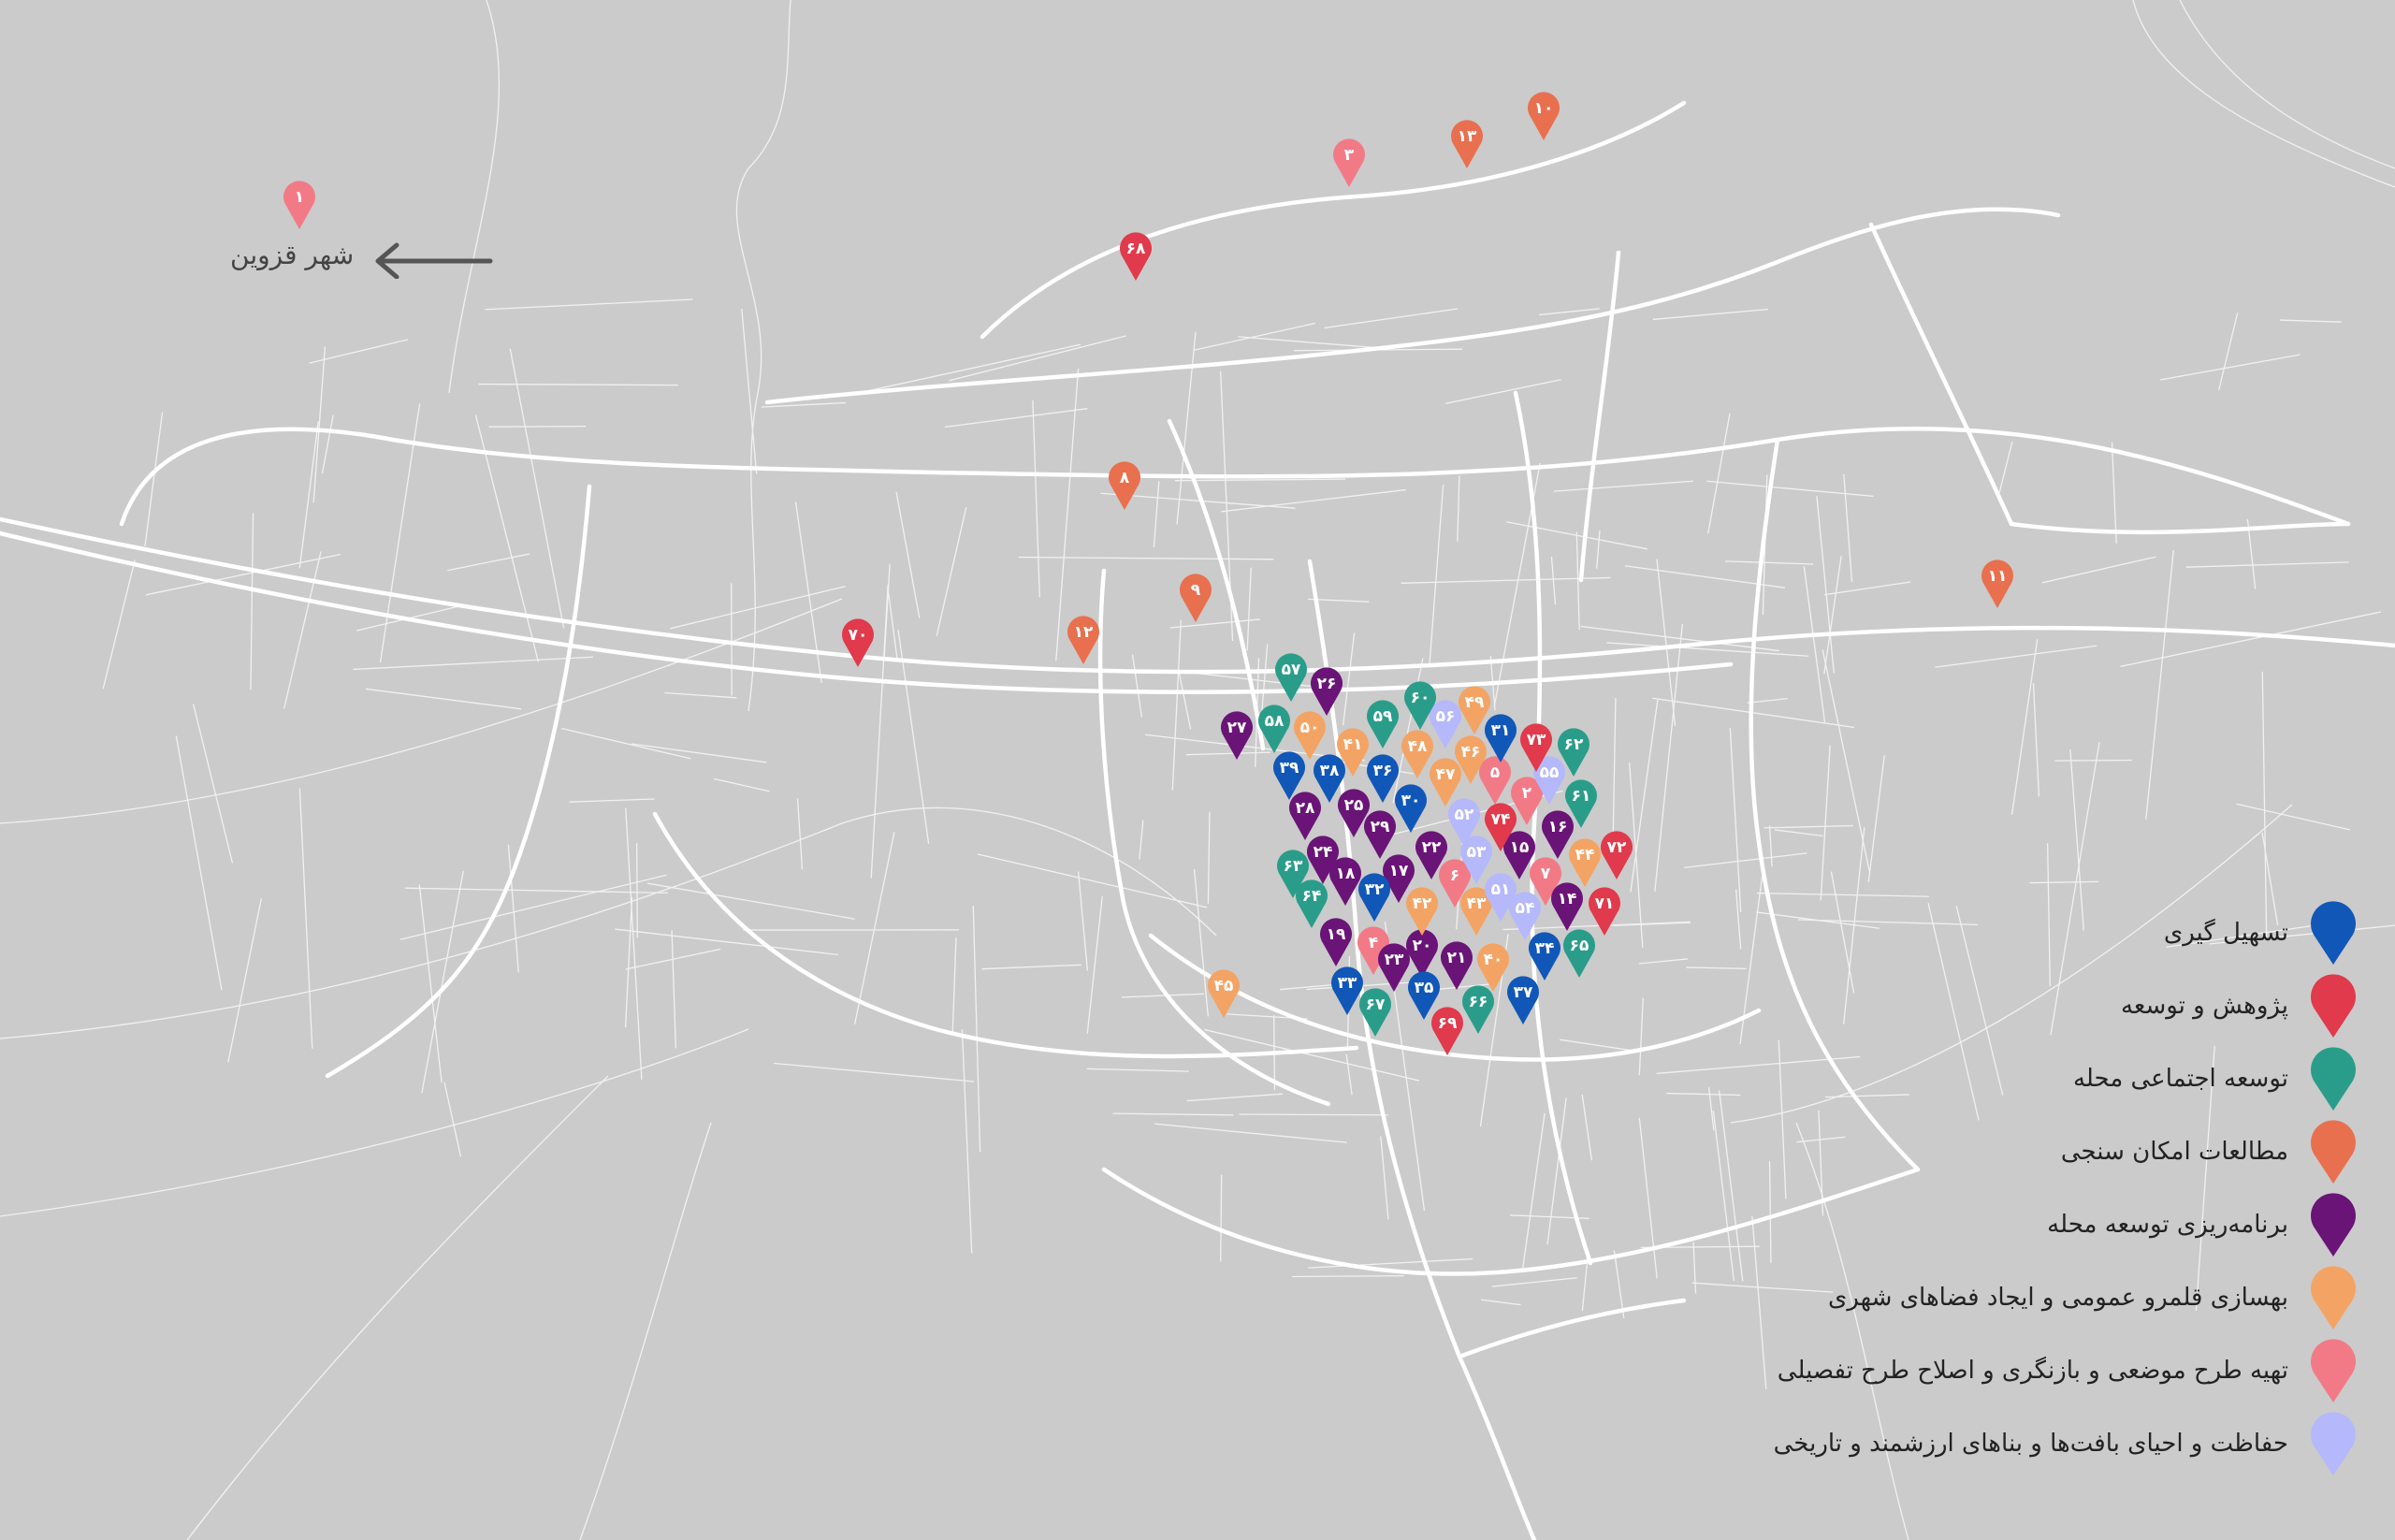 The height and width of the screenshot is (1540, 2395). What do you see at coordinates (1375, 890) in the screenshot?
I see `marker-number: ۳۲` at bounding box center [1375, 890].